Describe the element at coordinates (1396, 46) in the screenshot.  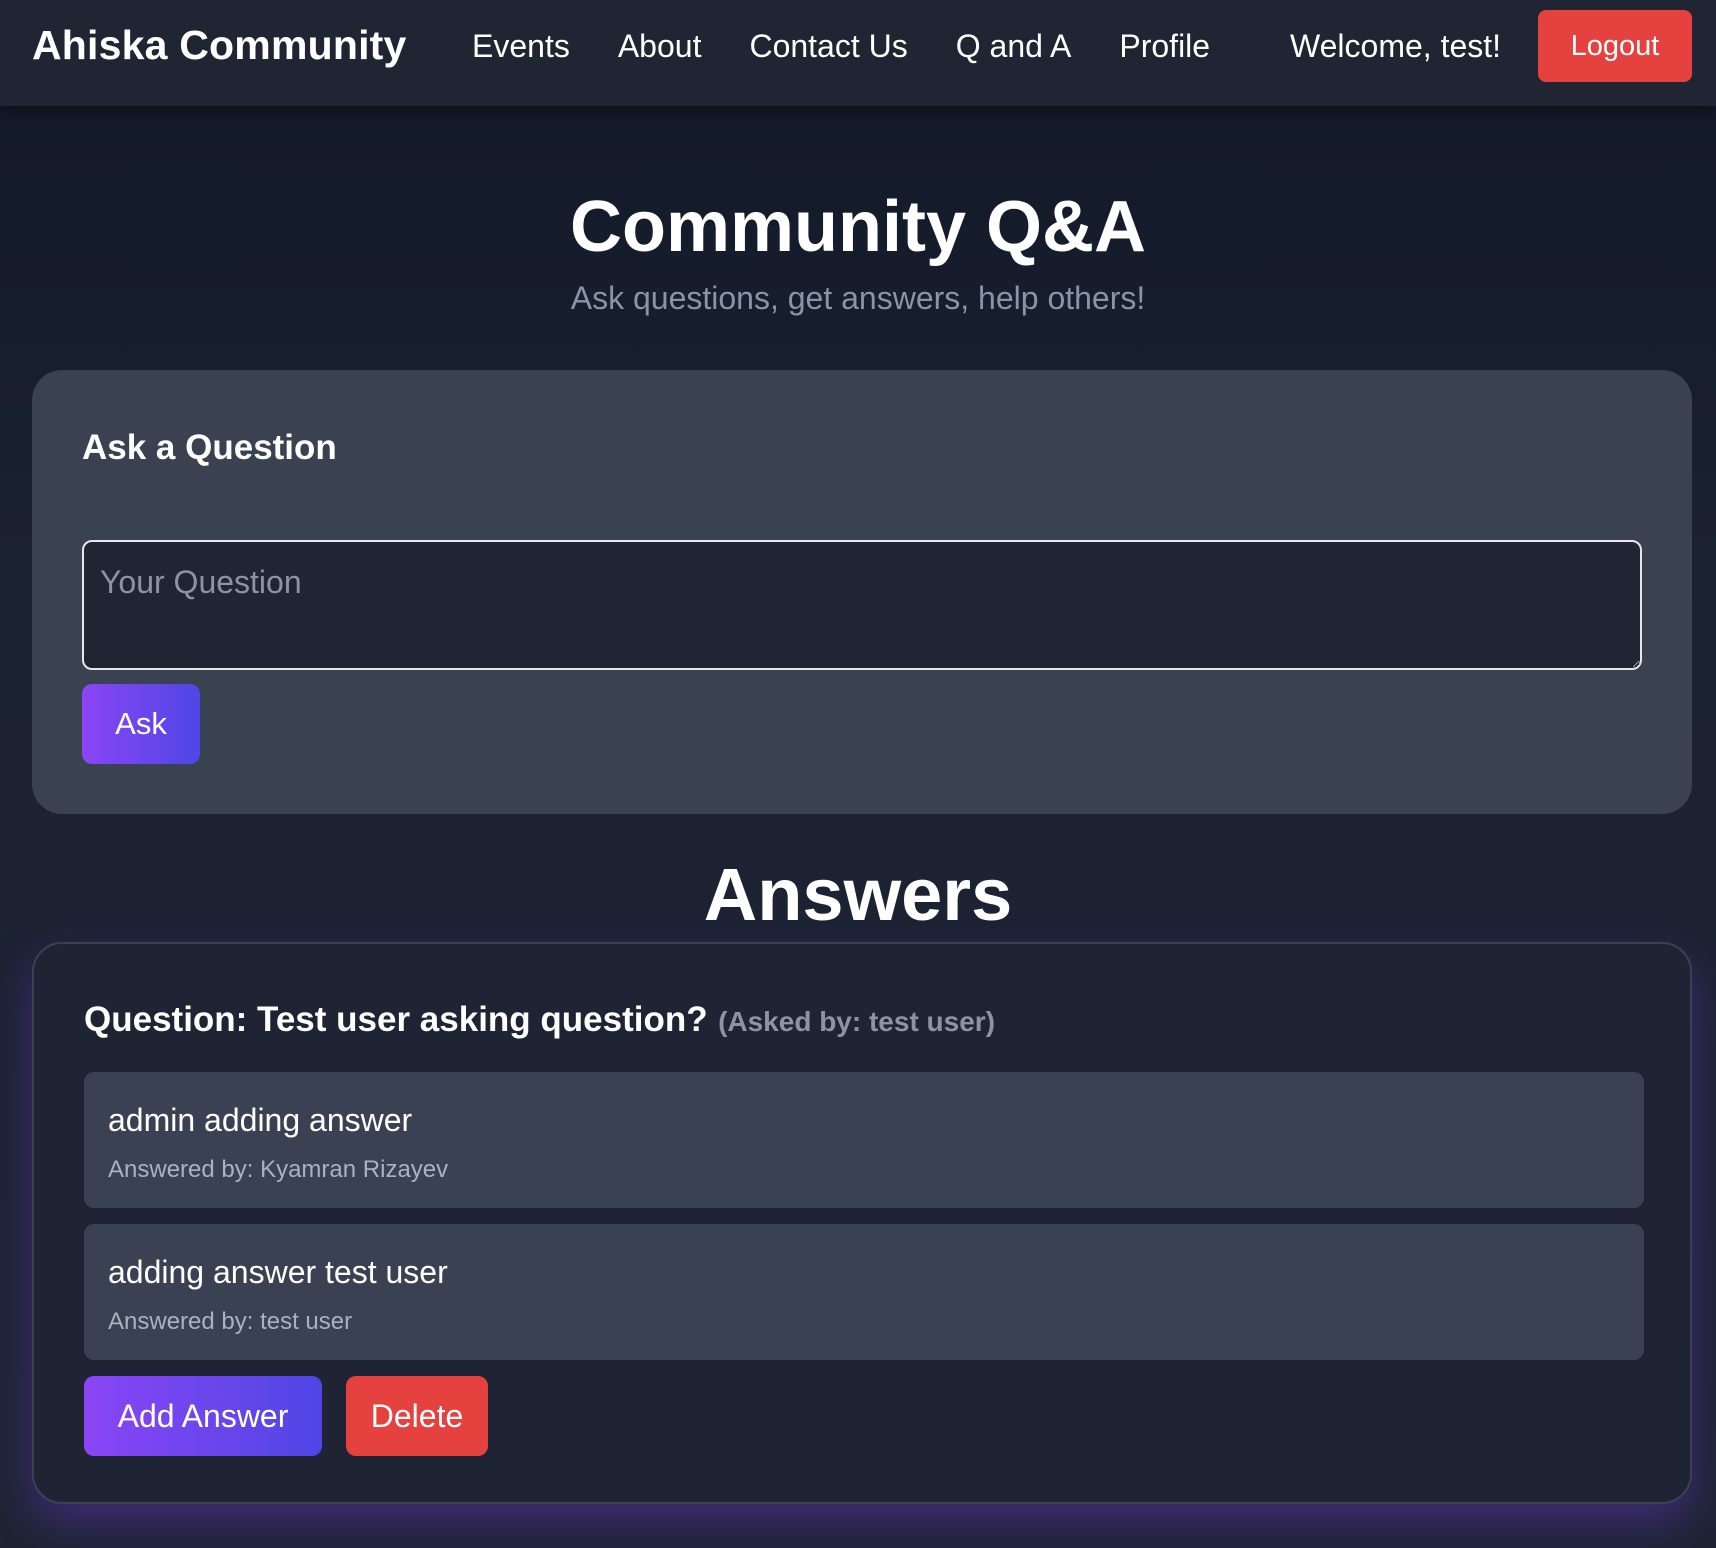
I see `welcome-message: Welcome, test!` at that location.